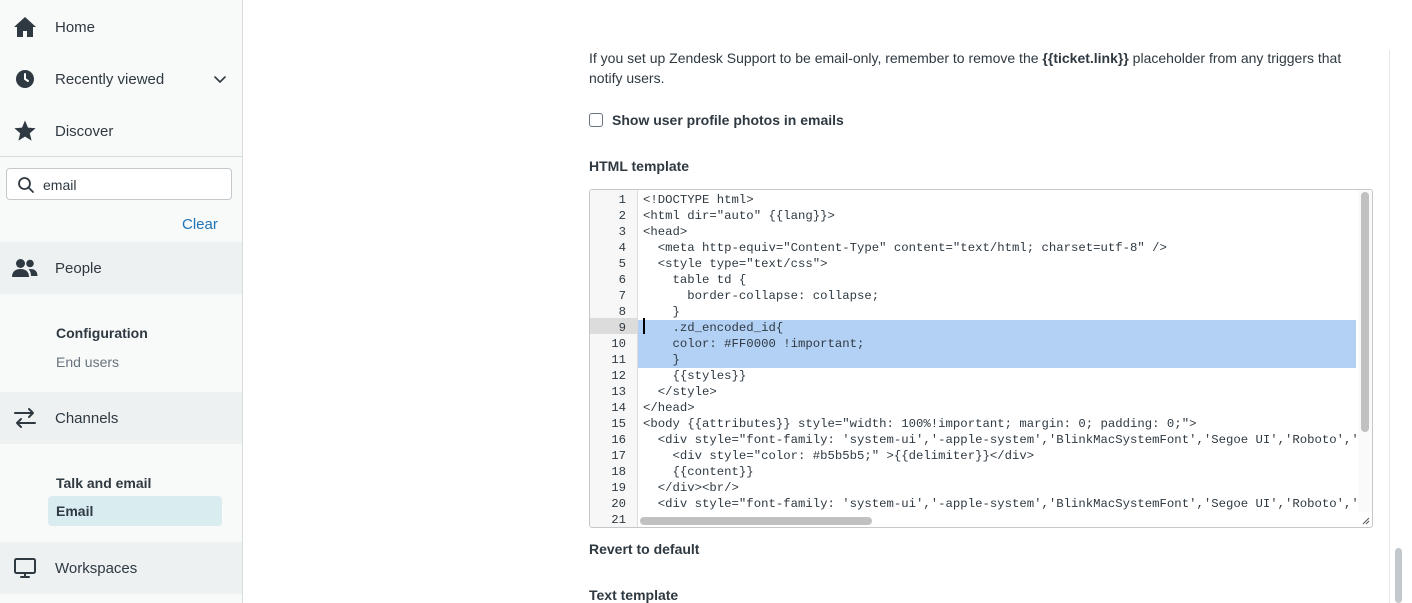 The height and width of the screenshot is (603, 1412). Describe the element at coordinates (997, 408) in the screenshot. I see `code-line: </head>` at that location.